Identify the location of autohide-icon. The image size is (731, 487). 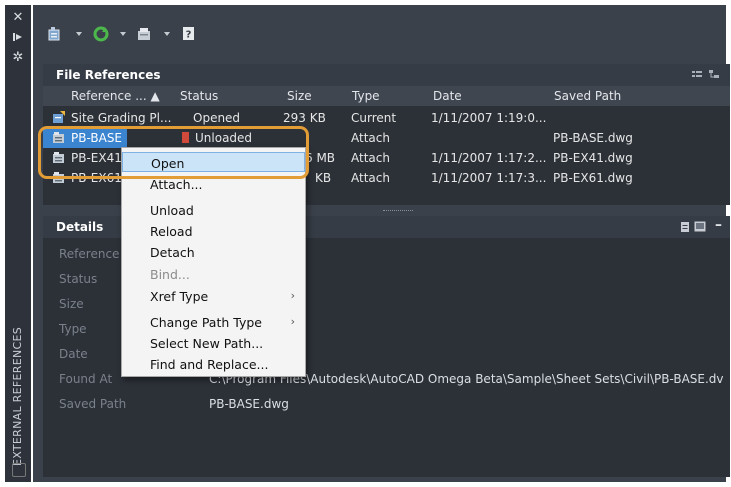
(18, 38).